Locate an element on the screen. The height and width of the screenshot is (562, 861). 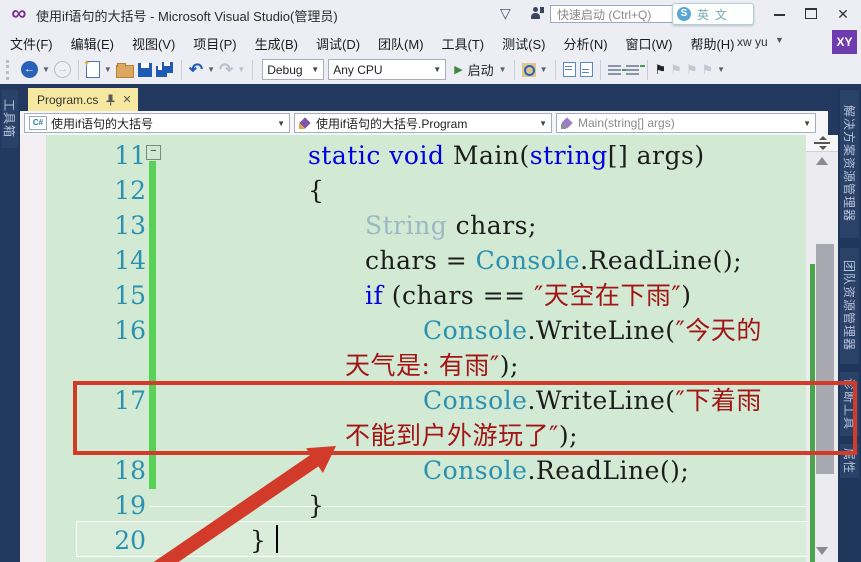
find-in-files-button is located at coordinates (528, 70).